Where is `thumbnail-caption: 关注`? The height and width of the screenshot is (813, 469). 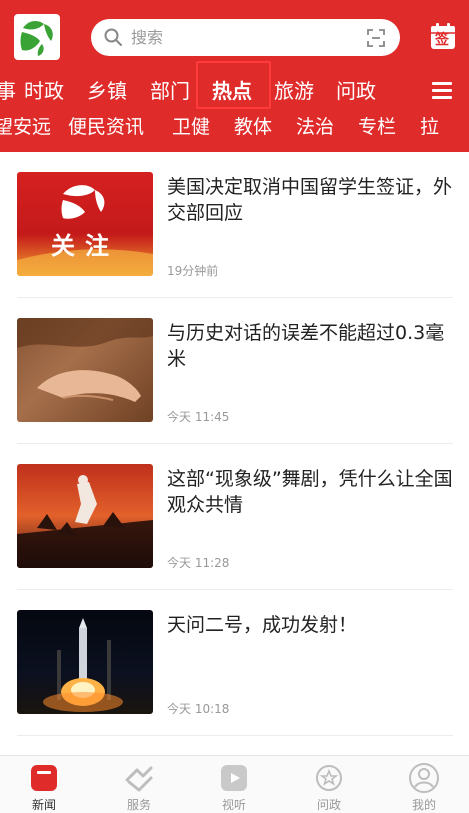 thumbnail-caption: 关注 is located at coordinates (85, 246).